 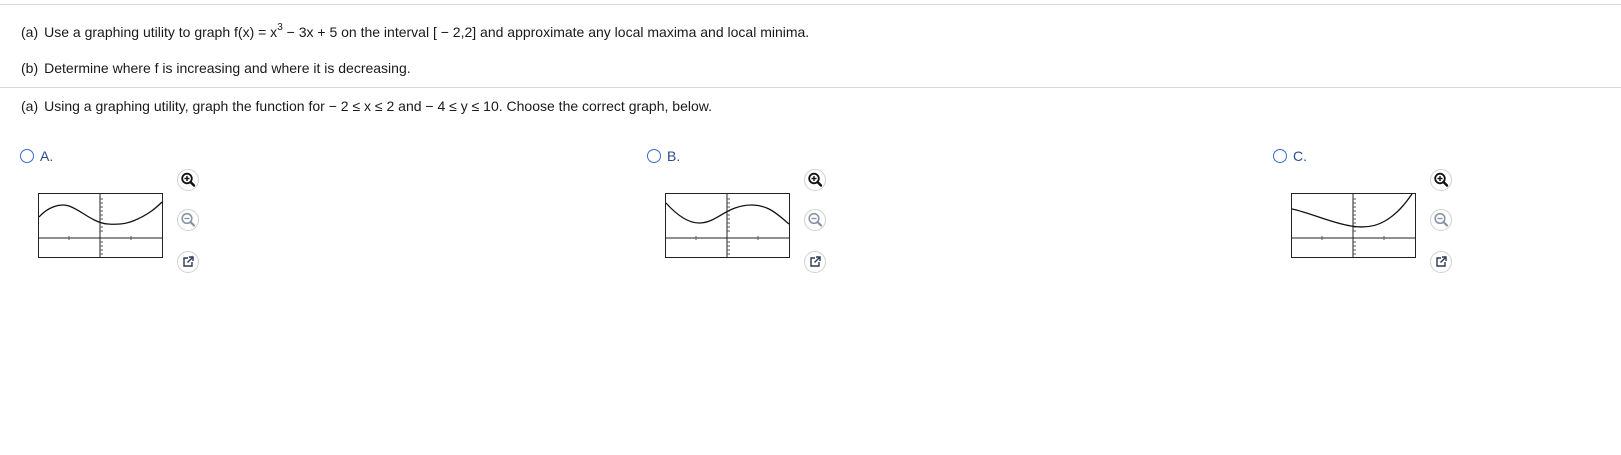 What do you see at coordinates (1356, 226) in the screenshot?
I see `option-c-graph` at bounding box center [1356, 226].